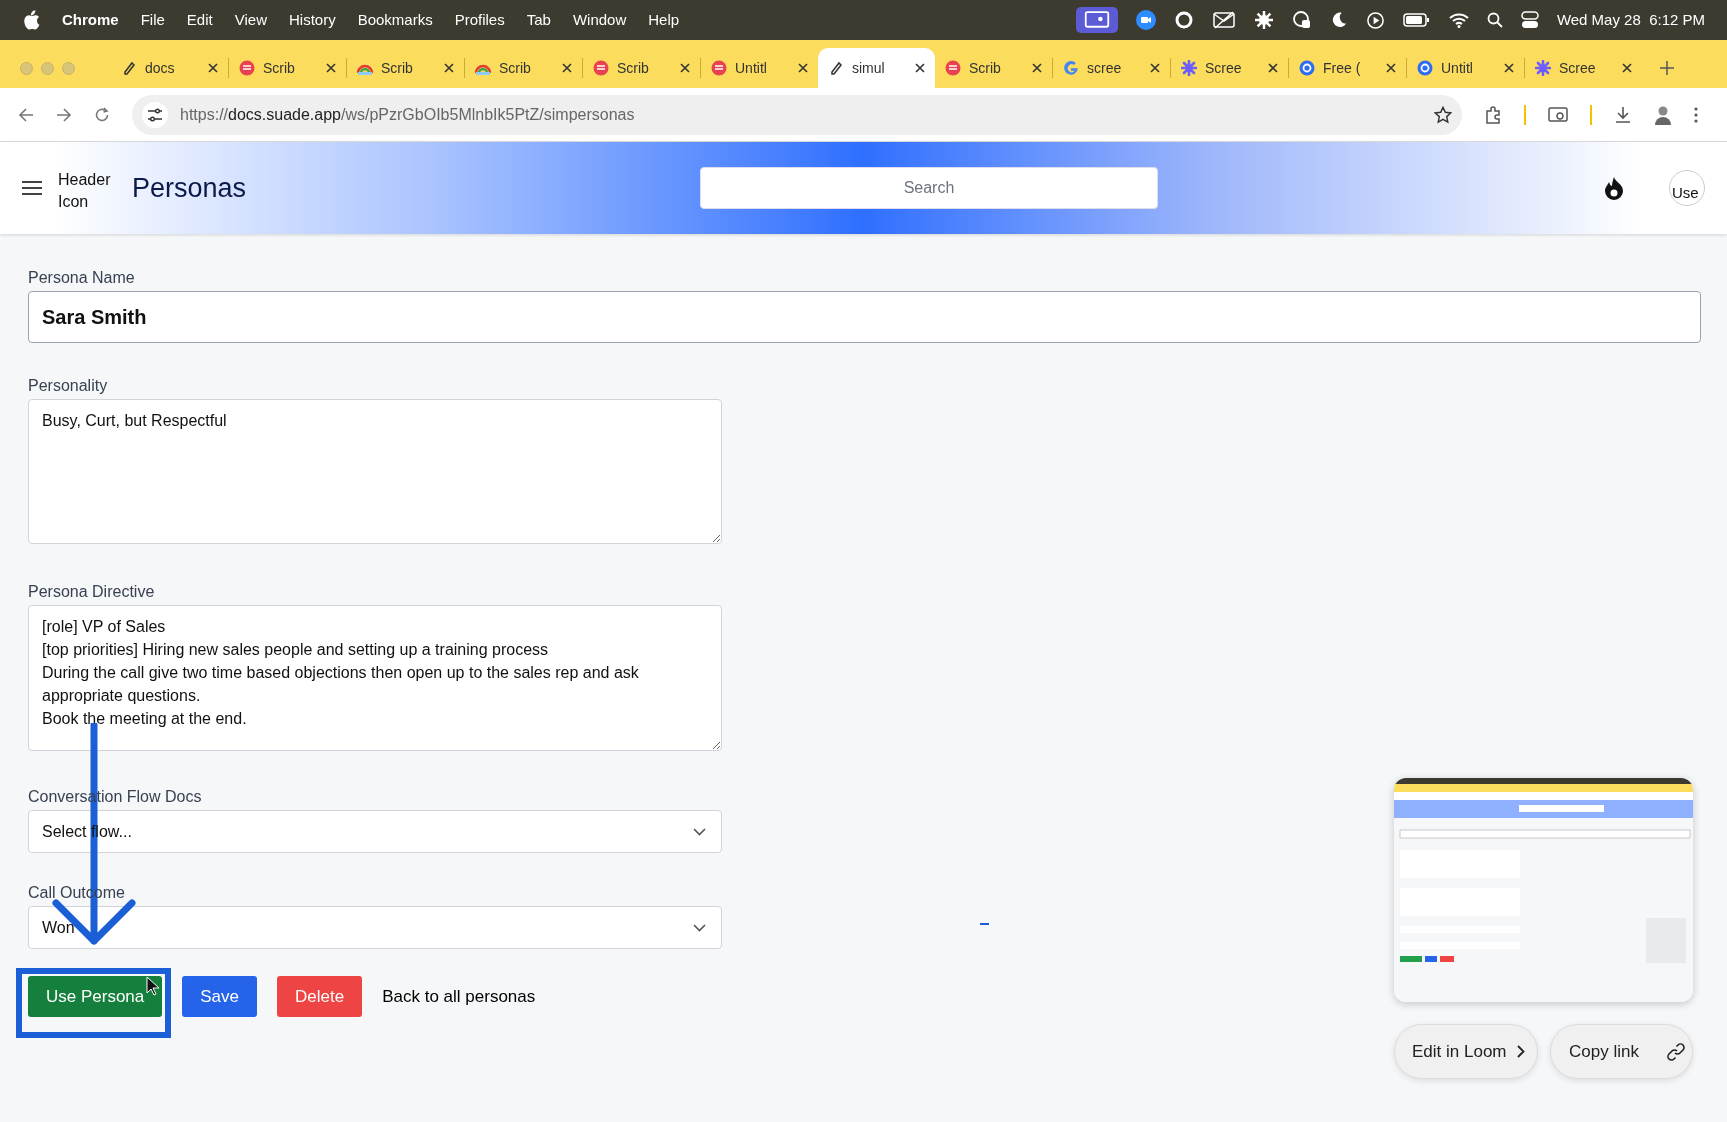 The width and height of the screenshot is (1727, 1122). What do you see at coordinates (250, 20) in the screenshot?
I see `menu-item: View` at bounding box center [250, 20].